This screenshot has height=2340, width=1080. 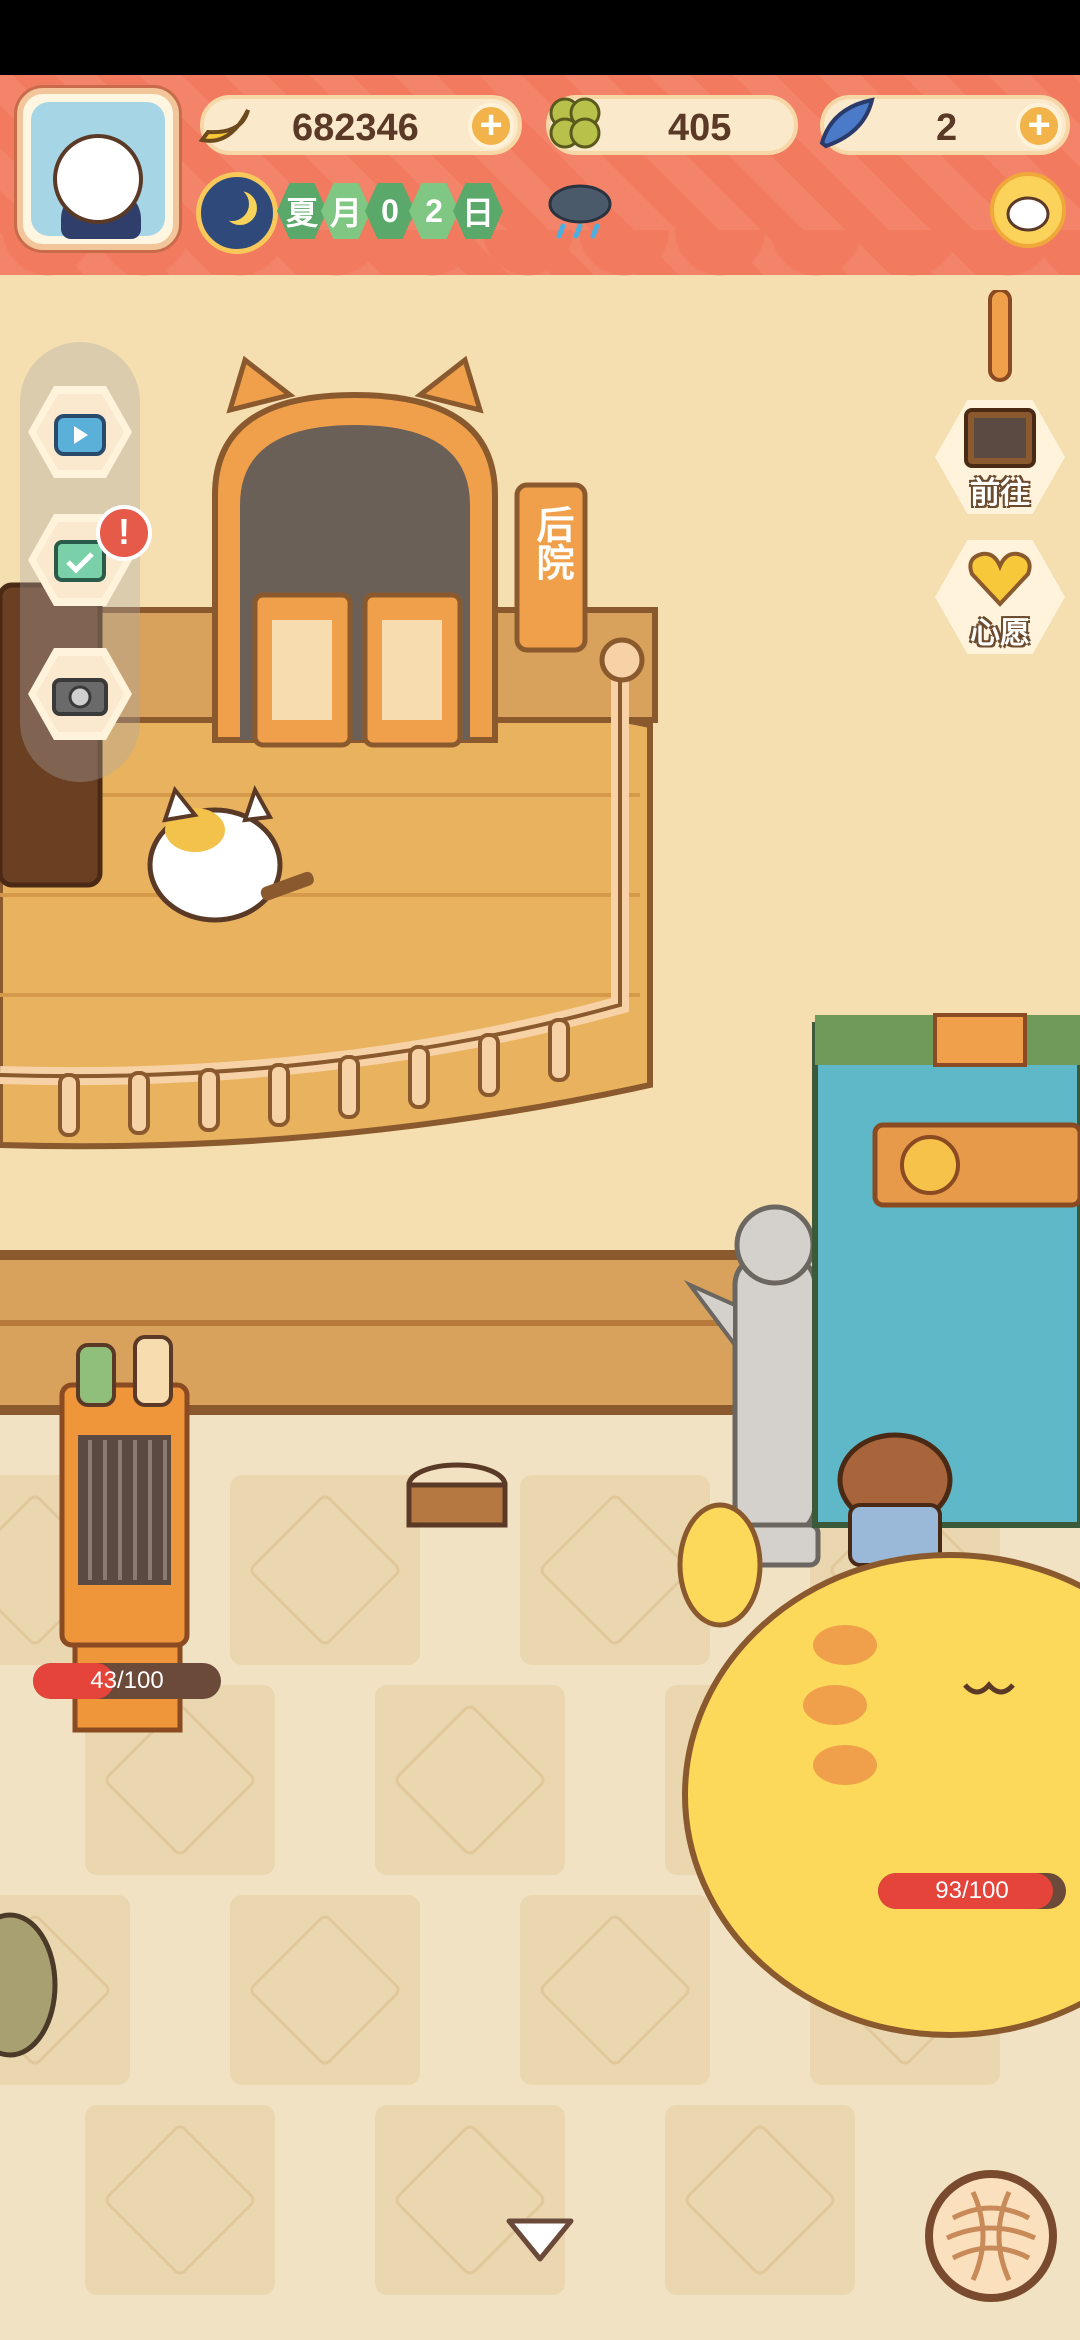 I want to click on progress-text: 93/100, so click(x=972, y=1890).